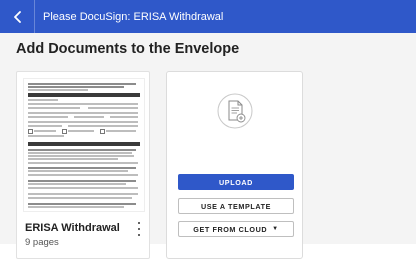 The width and height of the screenshot is (416, 259). I want to click on envelope-title: Please DocuSign: ERISA Withdrawal, so click(133, 16).